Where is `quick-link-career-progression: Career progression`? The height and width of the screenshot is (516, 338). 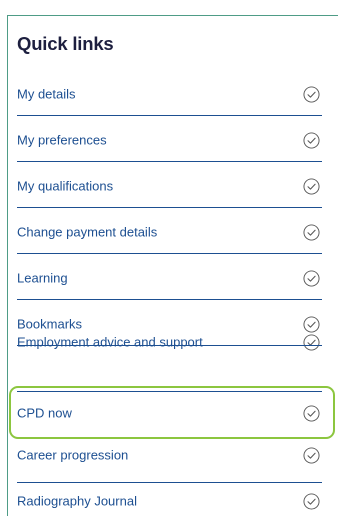
quick-link-career-progression: Career progression is located at coordinates (169, 455).